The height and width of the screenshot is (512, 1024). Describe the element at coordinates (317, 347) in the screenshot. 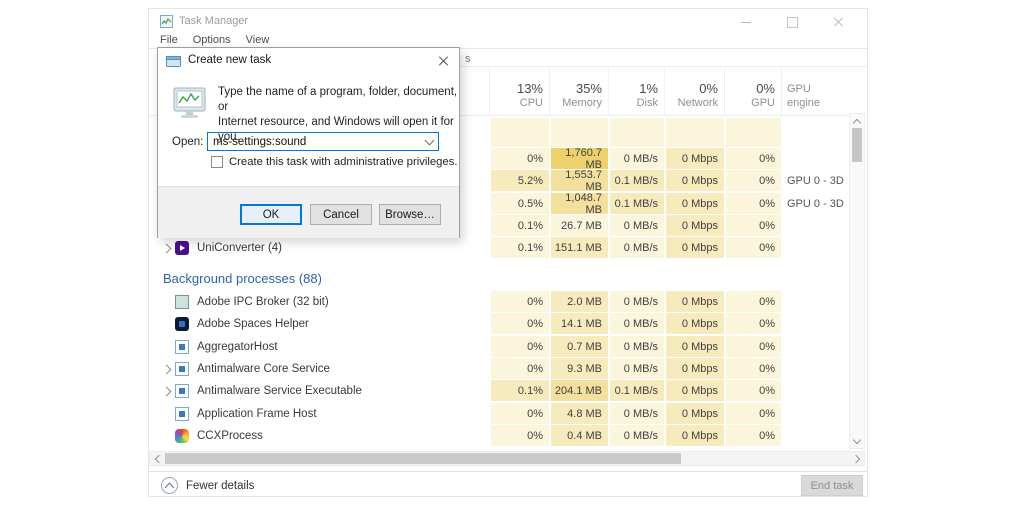

I see `process-name-cell: AggregatorHost` at that location.